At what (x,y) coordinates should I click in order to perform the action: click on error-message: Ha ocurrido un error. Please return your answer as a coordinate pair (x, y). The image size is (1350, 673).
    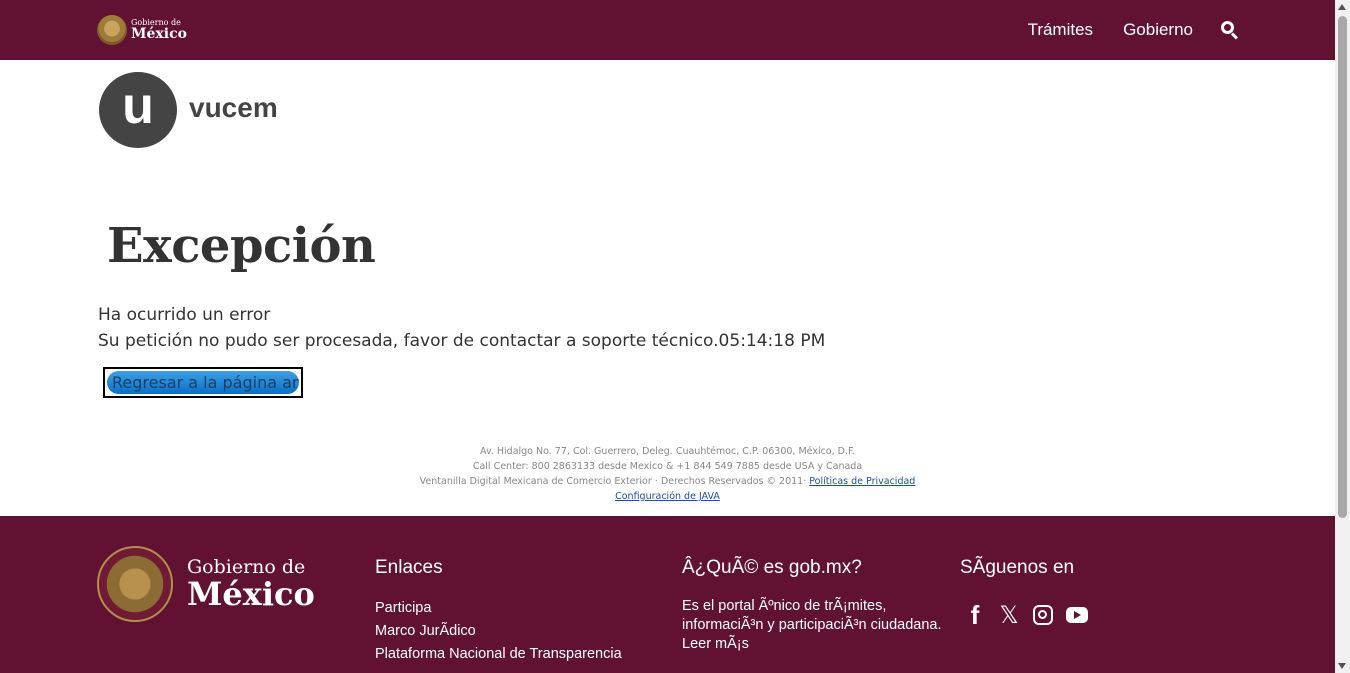
    Looking at the image, I should click on (184, 315).